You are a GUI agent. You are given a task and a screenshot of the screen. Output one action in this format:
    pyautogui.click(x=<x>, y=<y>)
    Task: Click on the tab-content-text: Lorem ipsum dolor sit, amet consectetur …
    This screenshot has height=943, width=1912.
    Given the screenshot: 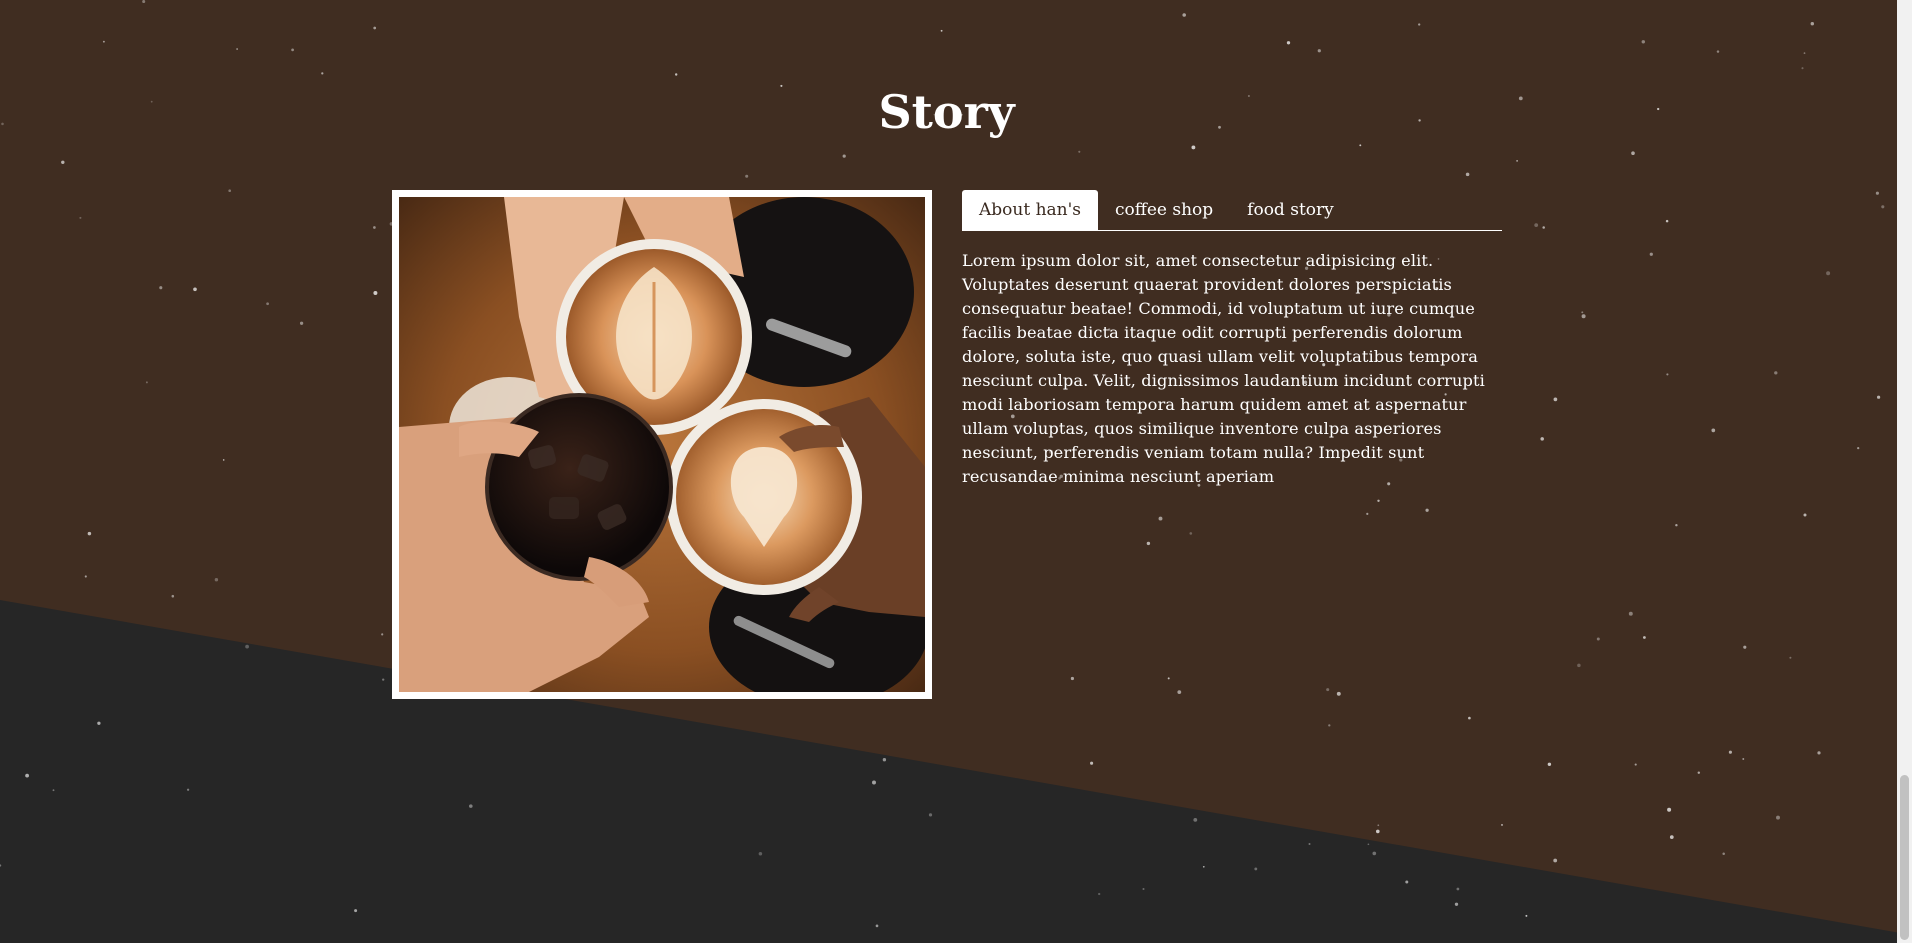 What is the action you would take?
    pyautogui.click(x=1223, y=368)
    